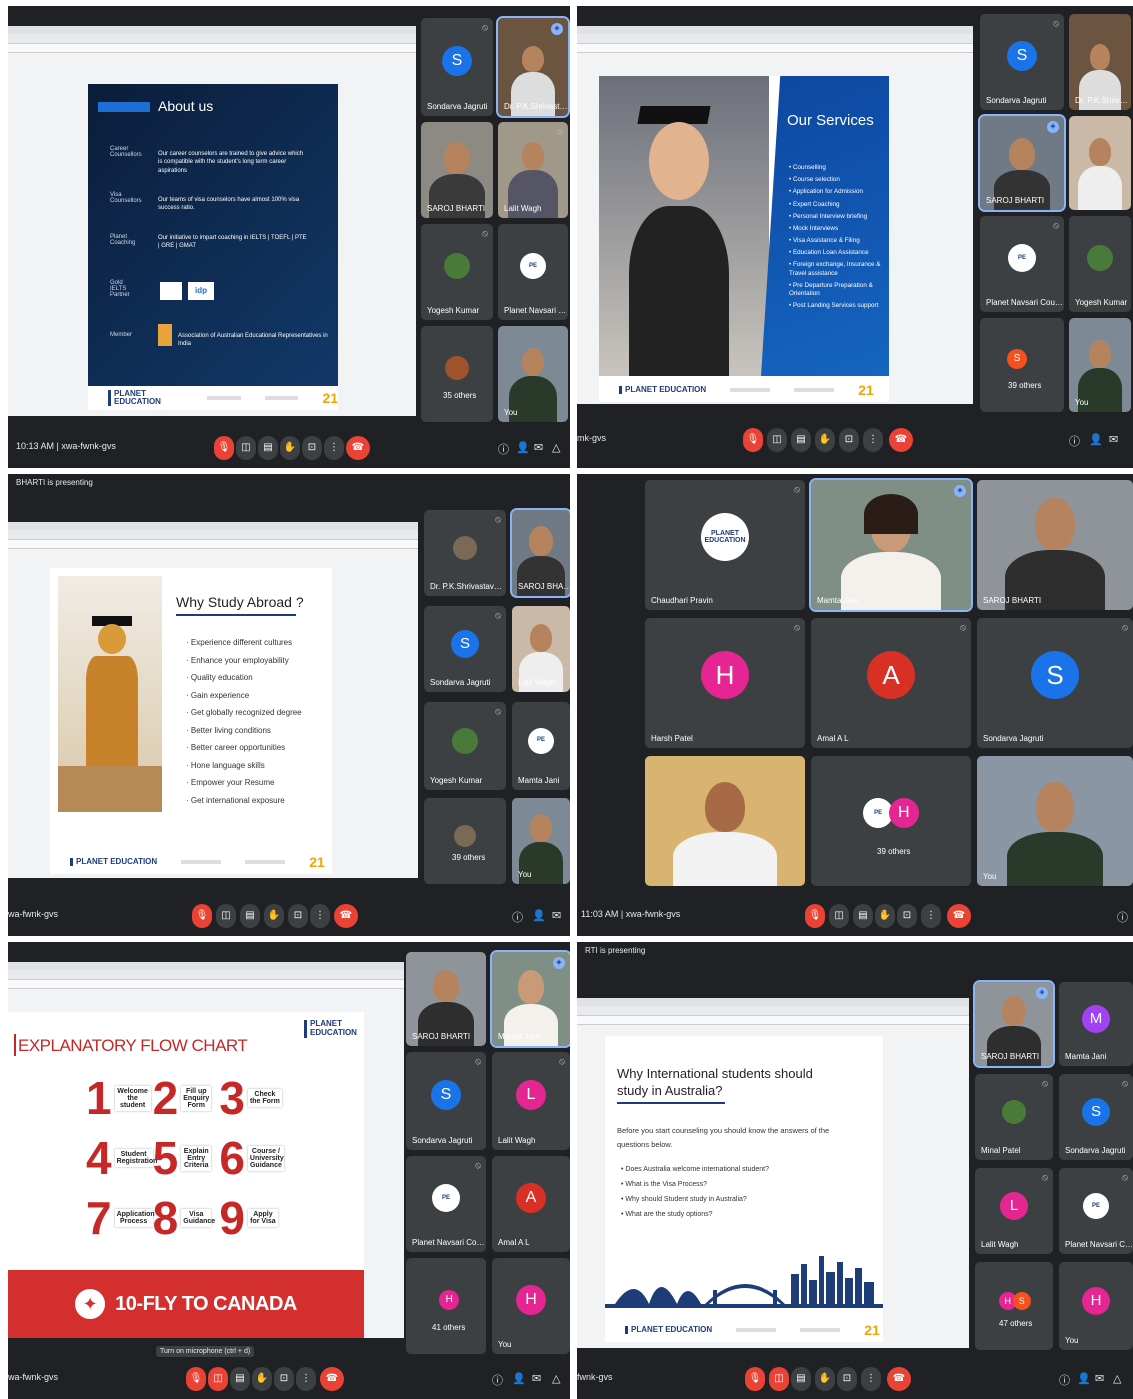 The image size is (1133, 1399). What do you see at coordinates (725, 545) in the screenshot?
I see `participant-tile: PLANET EDUCATION ⦸ Chaudhari Pravin` at bounding box center [725, 545].